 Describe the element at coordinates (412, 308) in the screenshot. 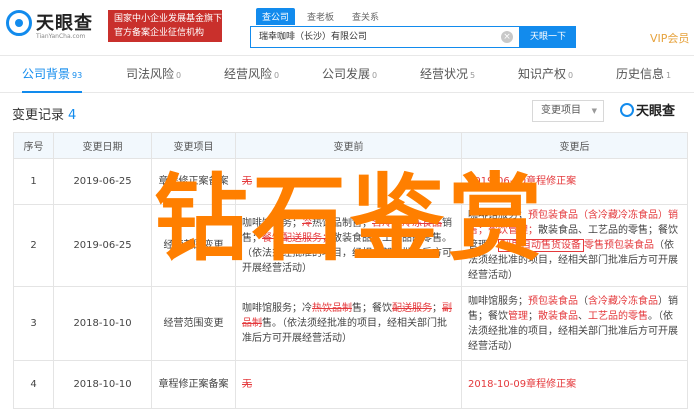

I see `removed-text: 配送服务` at that location.